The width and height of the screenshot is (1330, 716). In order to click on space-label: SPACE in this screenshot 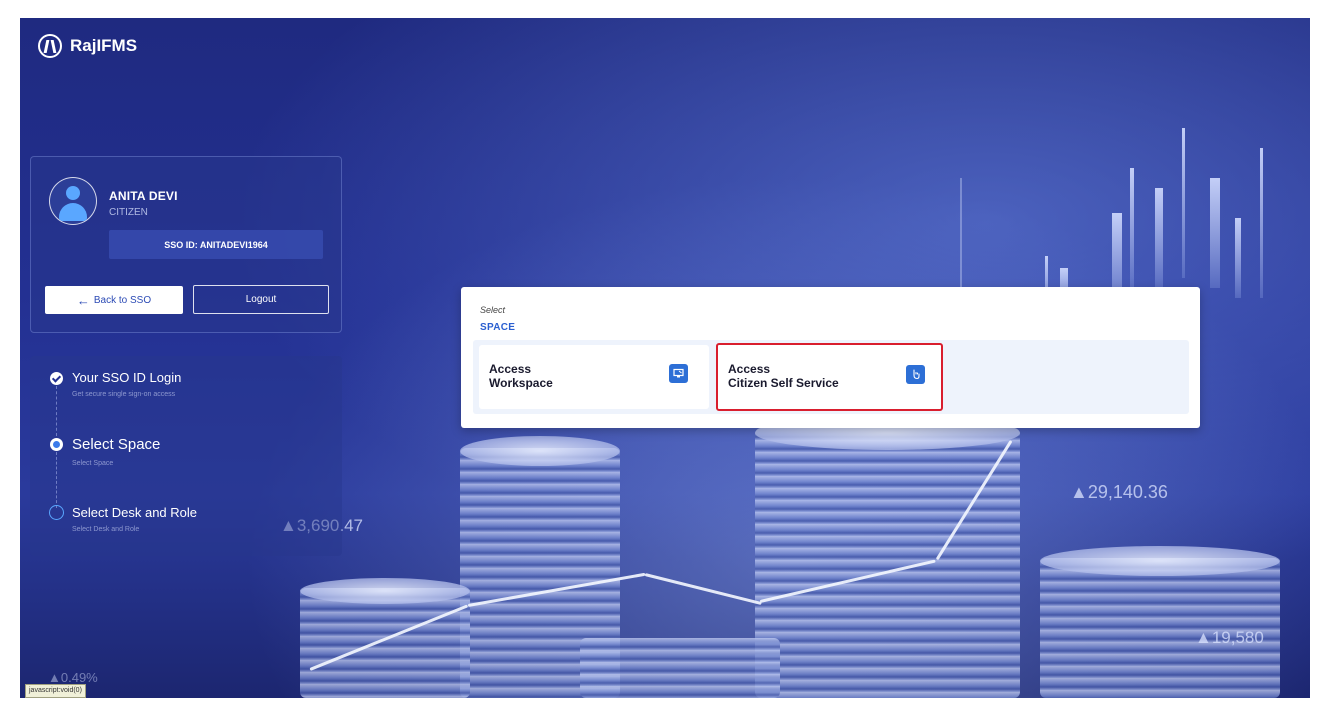, I will do `click(498, 327)`.